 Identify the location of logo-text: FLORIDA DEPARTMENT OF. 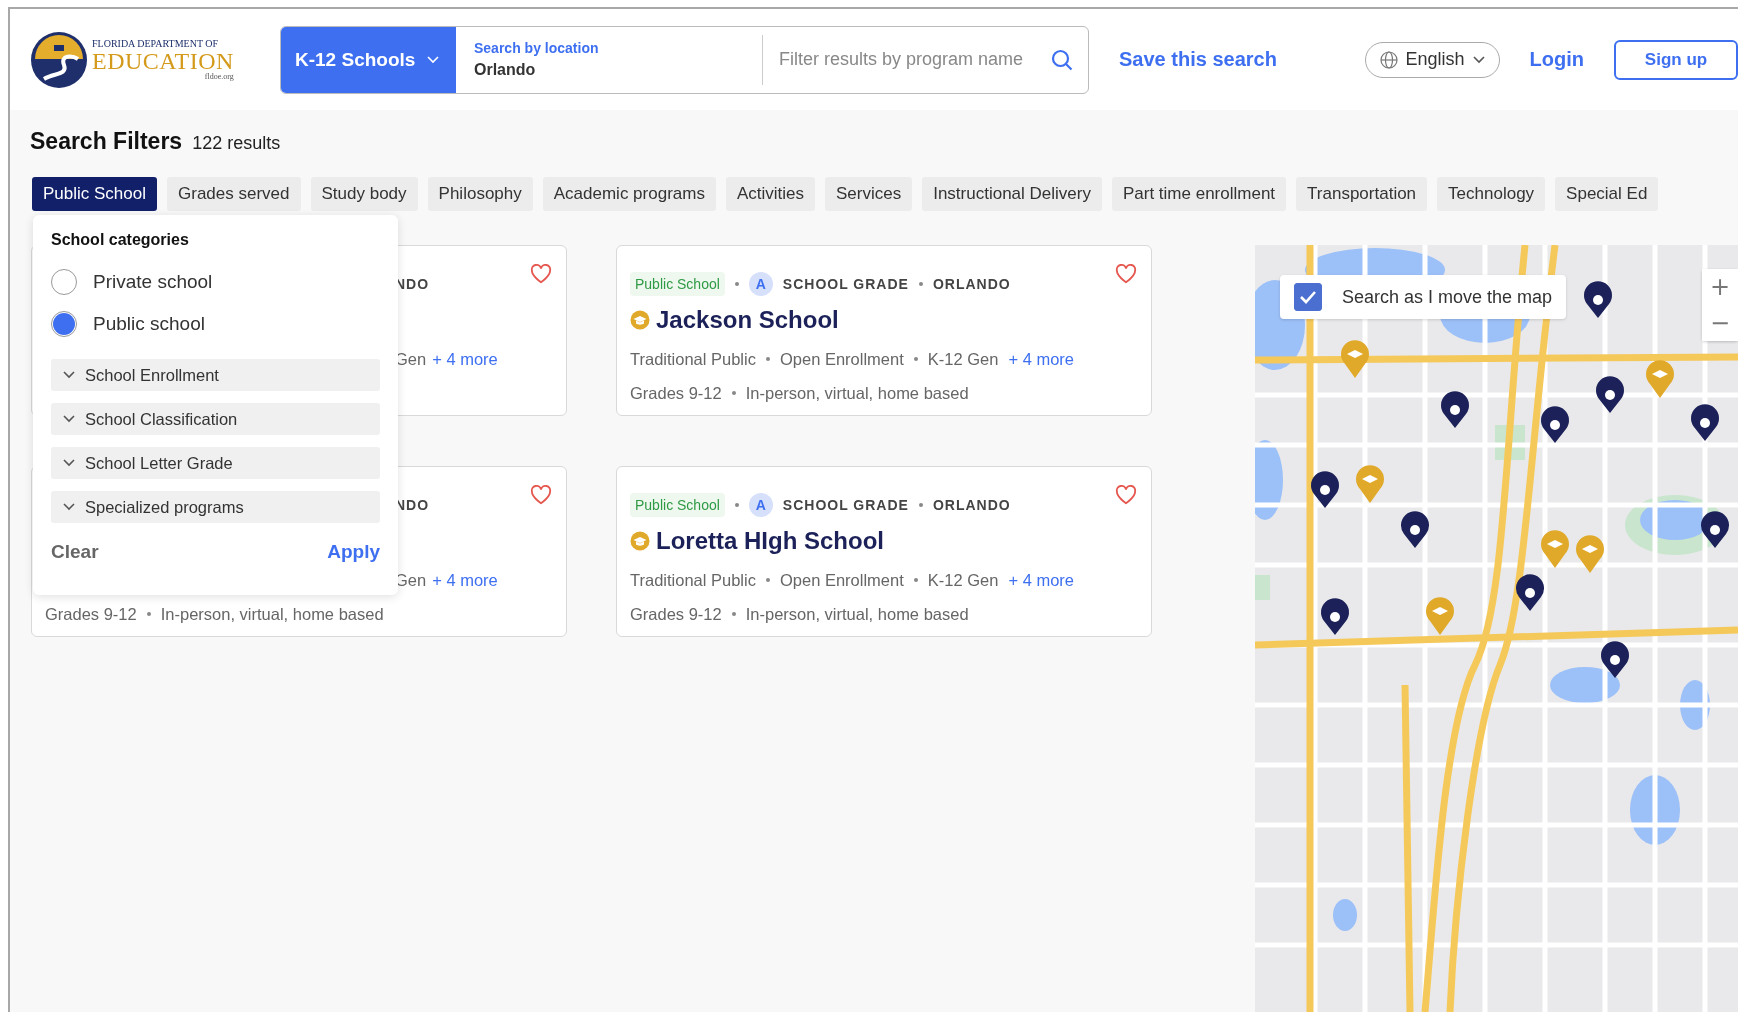
(156, 43).